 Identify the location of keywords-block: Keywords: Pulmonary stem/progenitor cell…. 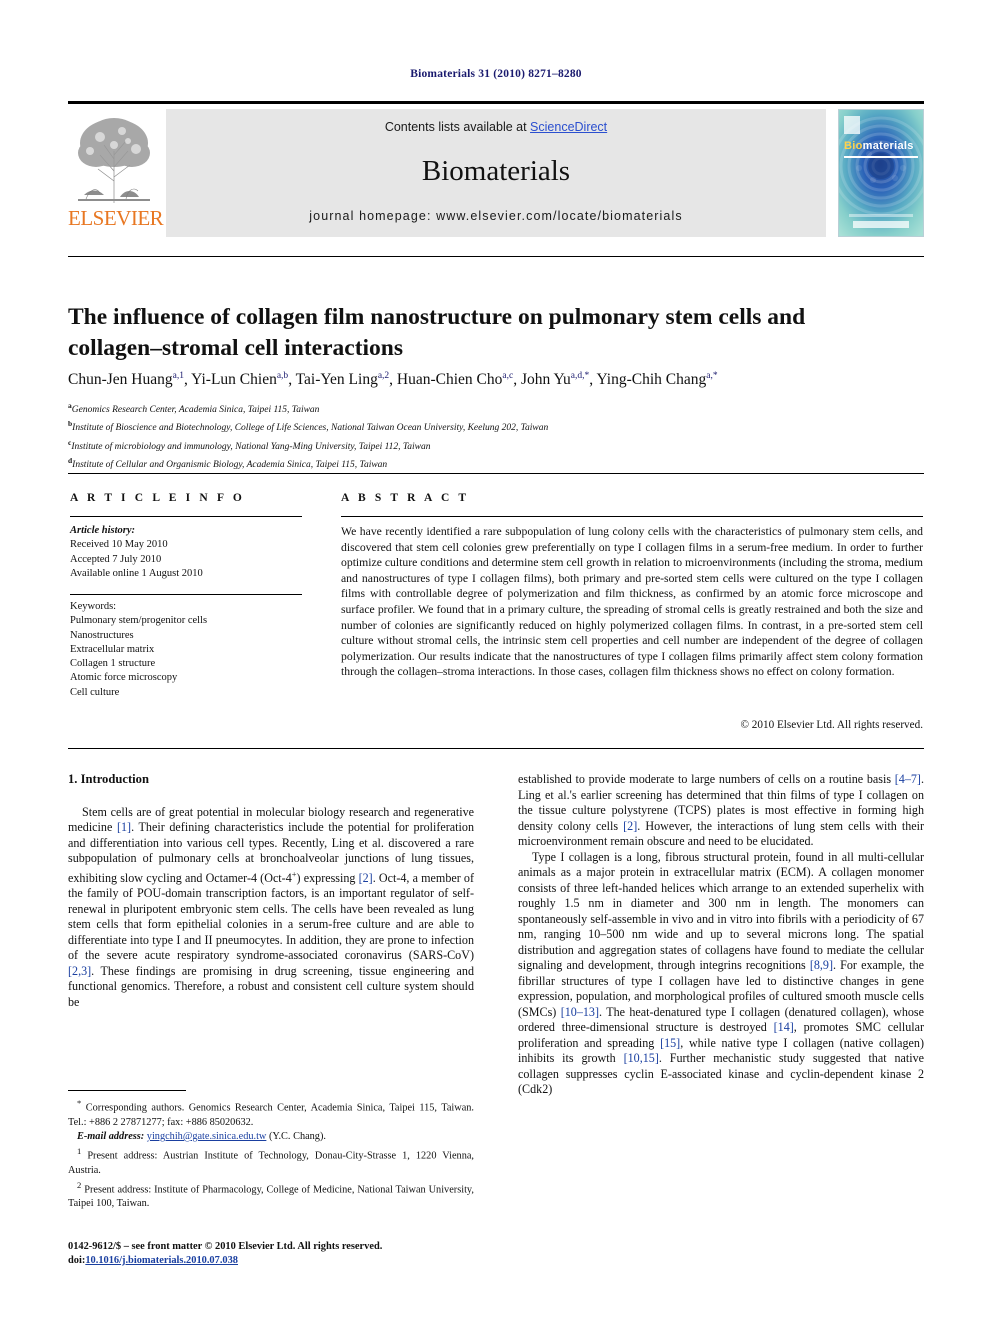
(190, 650).